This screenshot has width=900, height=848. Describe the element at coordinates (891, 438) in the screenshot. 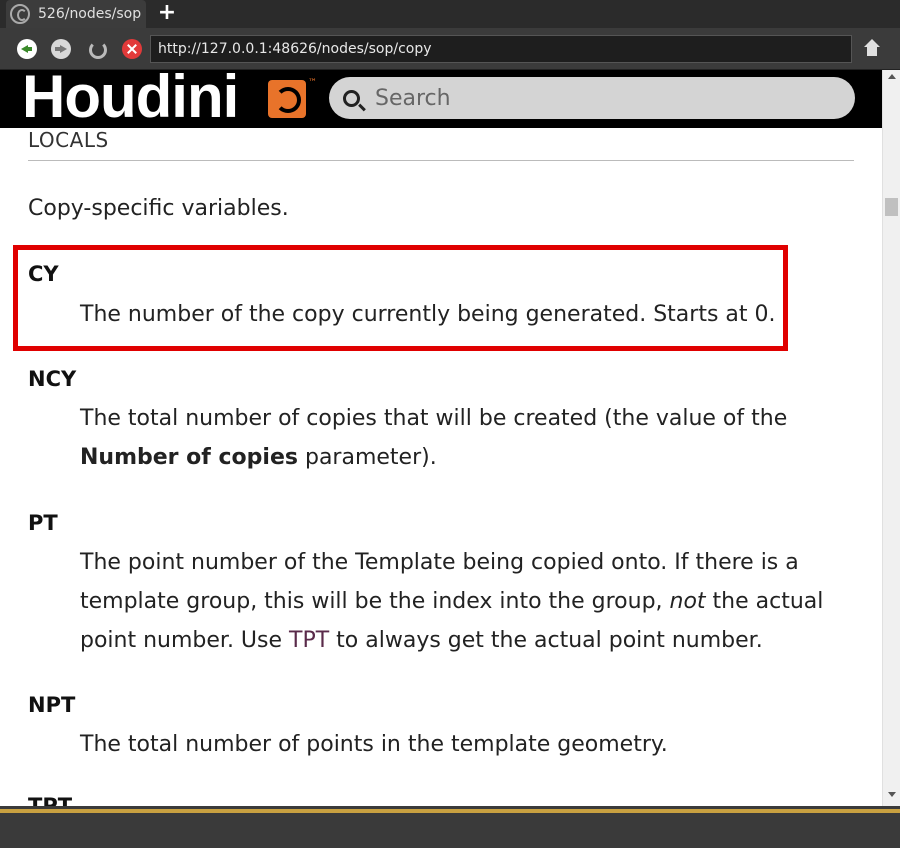

I see `vertical-scrollbar` at that location.